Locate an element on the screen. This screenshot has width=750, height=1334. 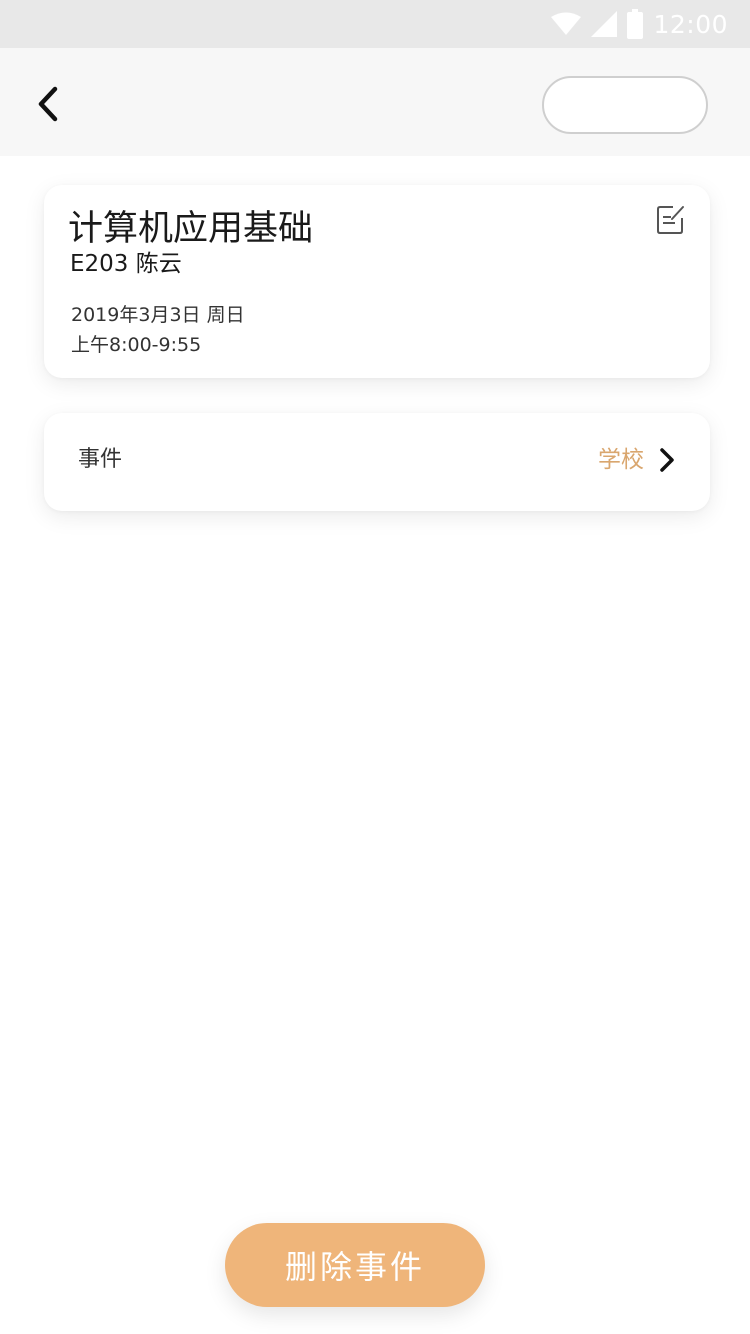
edit-note-icon is located at coordinates (671, 222).